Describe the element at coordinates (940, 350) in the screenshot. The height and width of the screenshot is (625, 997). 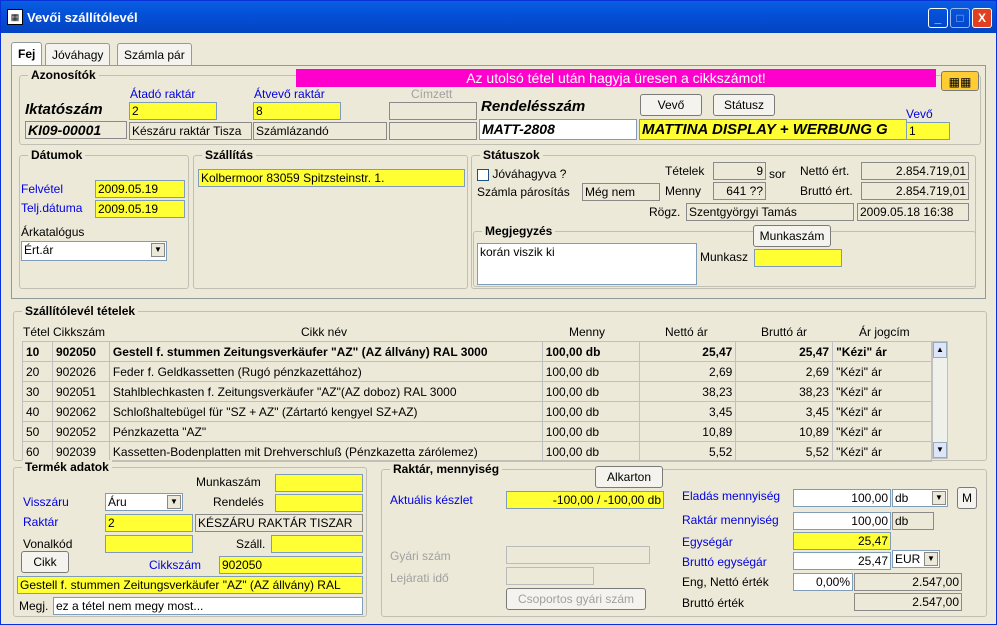
I see `scroll-up-icon: ▲` at that location.